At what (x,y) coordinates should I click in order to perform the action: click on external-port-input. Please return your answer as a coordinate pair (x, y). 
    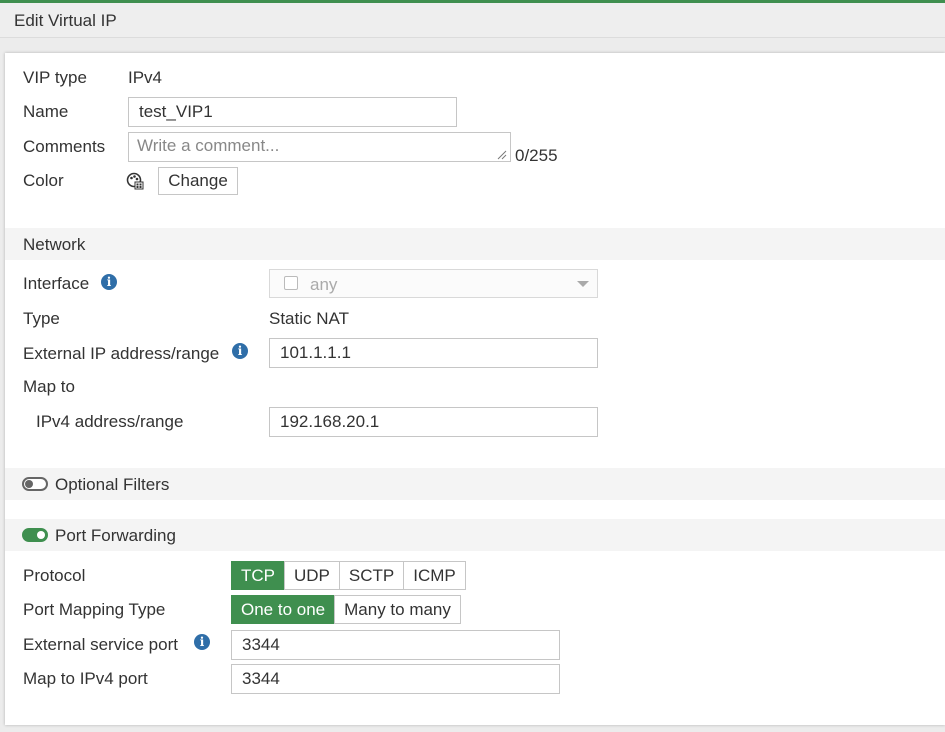
    Looking at the image, I should click on (395, 645).